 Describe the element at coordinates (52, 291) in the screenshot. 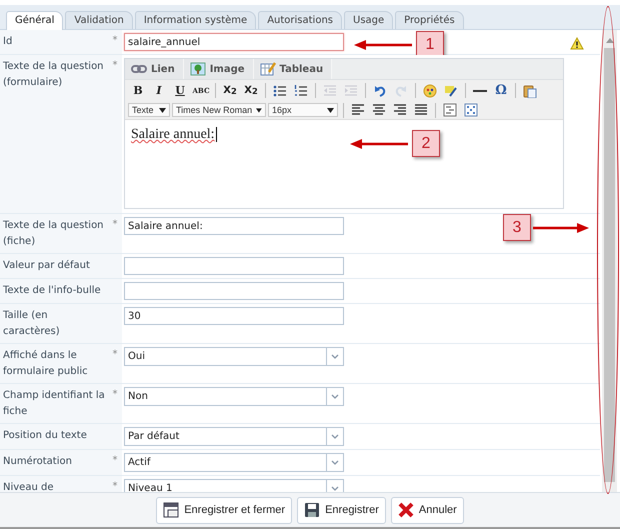

I see `field-label: Texte de l'info-bulle` at that location.